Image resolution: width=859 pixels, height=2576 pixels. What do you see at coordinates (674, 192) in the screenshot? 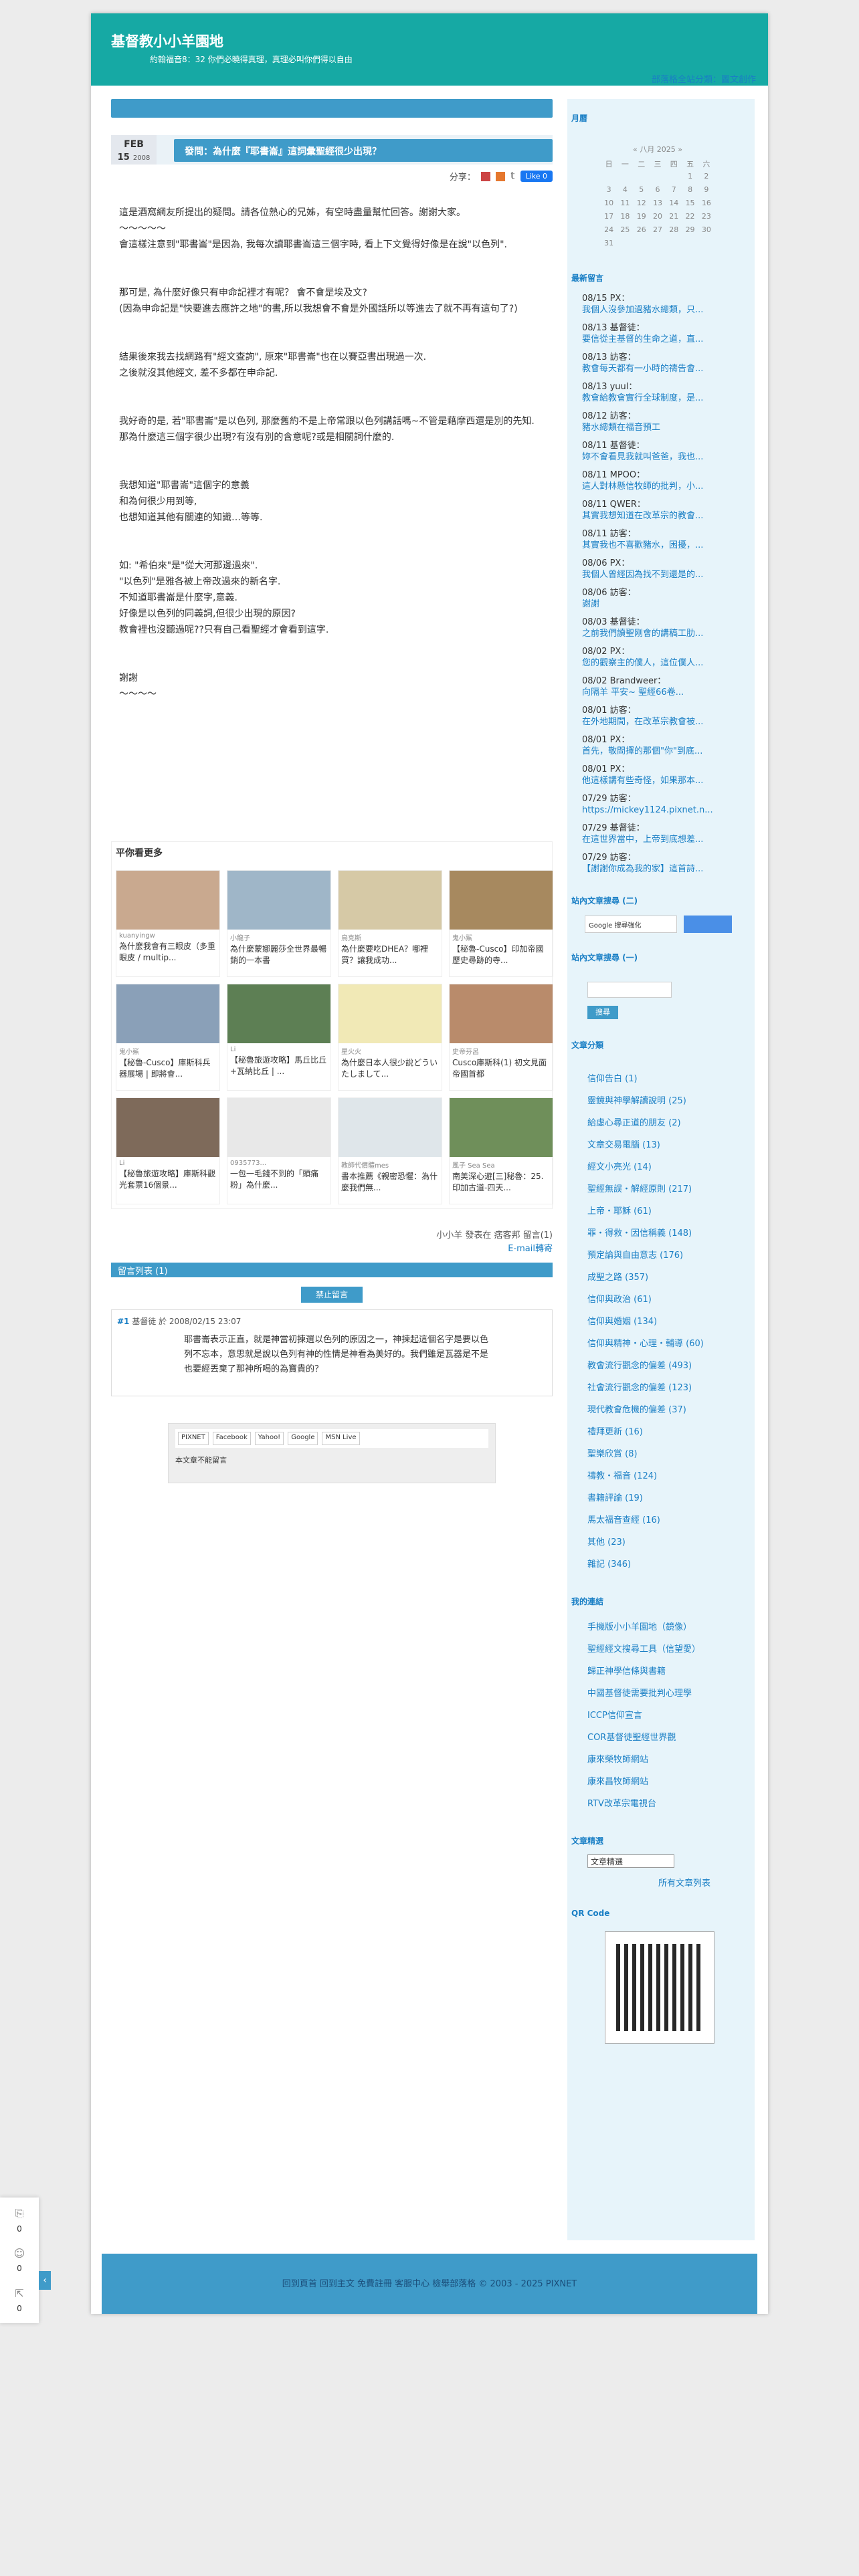
I see `calendar-day: 7` at bounding box center [674, 192].